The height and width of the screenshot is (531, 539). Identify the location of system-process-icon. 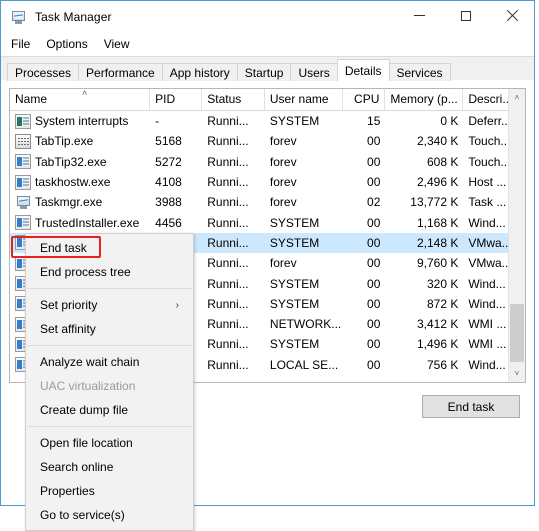
(23, 121).